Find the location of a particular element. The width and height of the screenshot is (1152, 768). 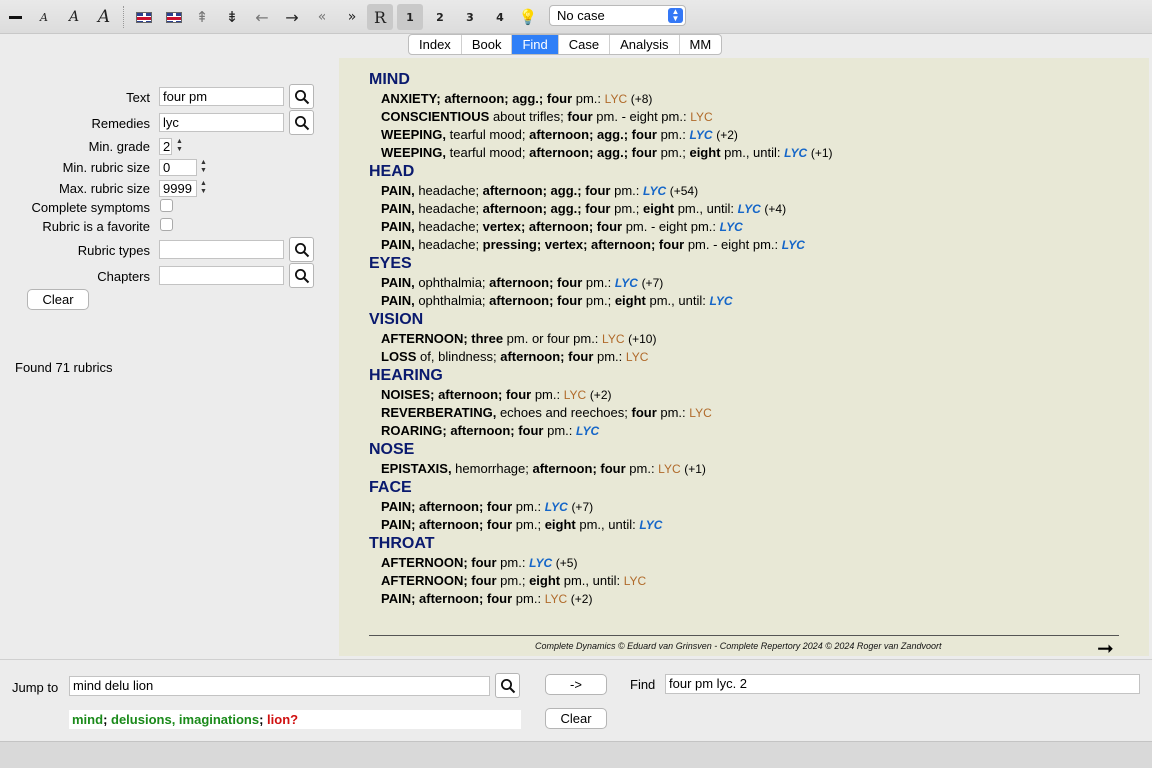

find-input: four pm lyc. 2 is located at coordinates (902, 684).